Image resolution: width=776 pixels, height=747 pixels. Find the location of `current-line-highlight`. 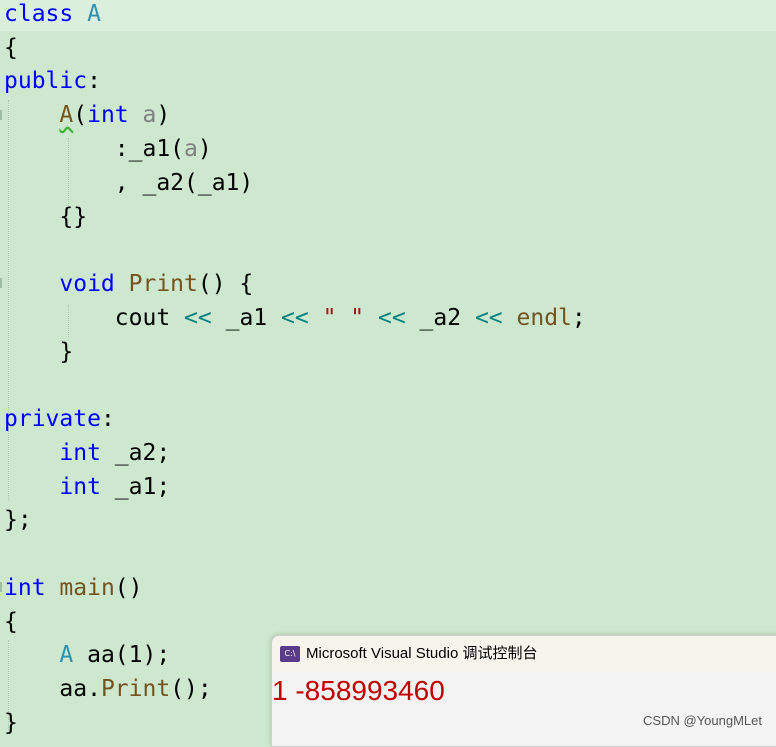

current-line-highlight is located at coordinates (388, 15).